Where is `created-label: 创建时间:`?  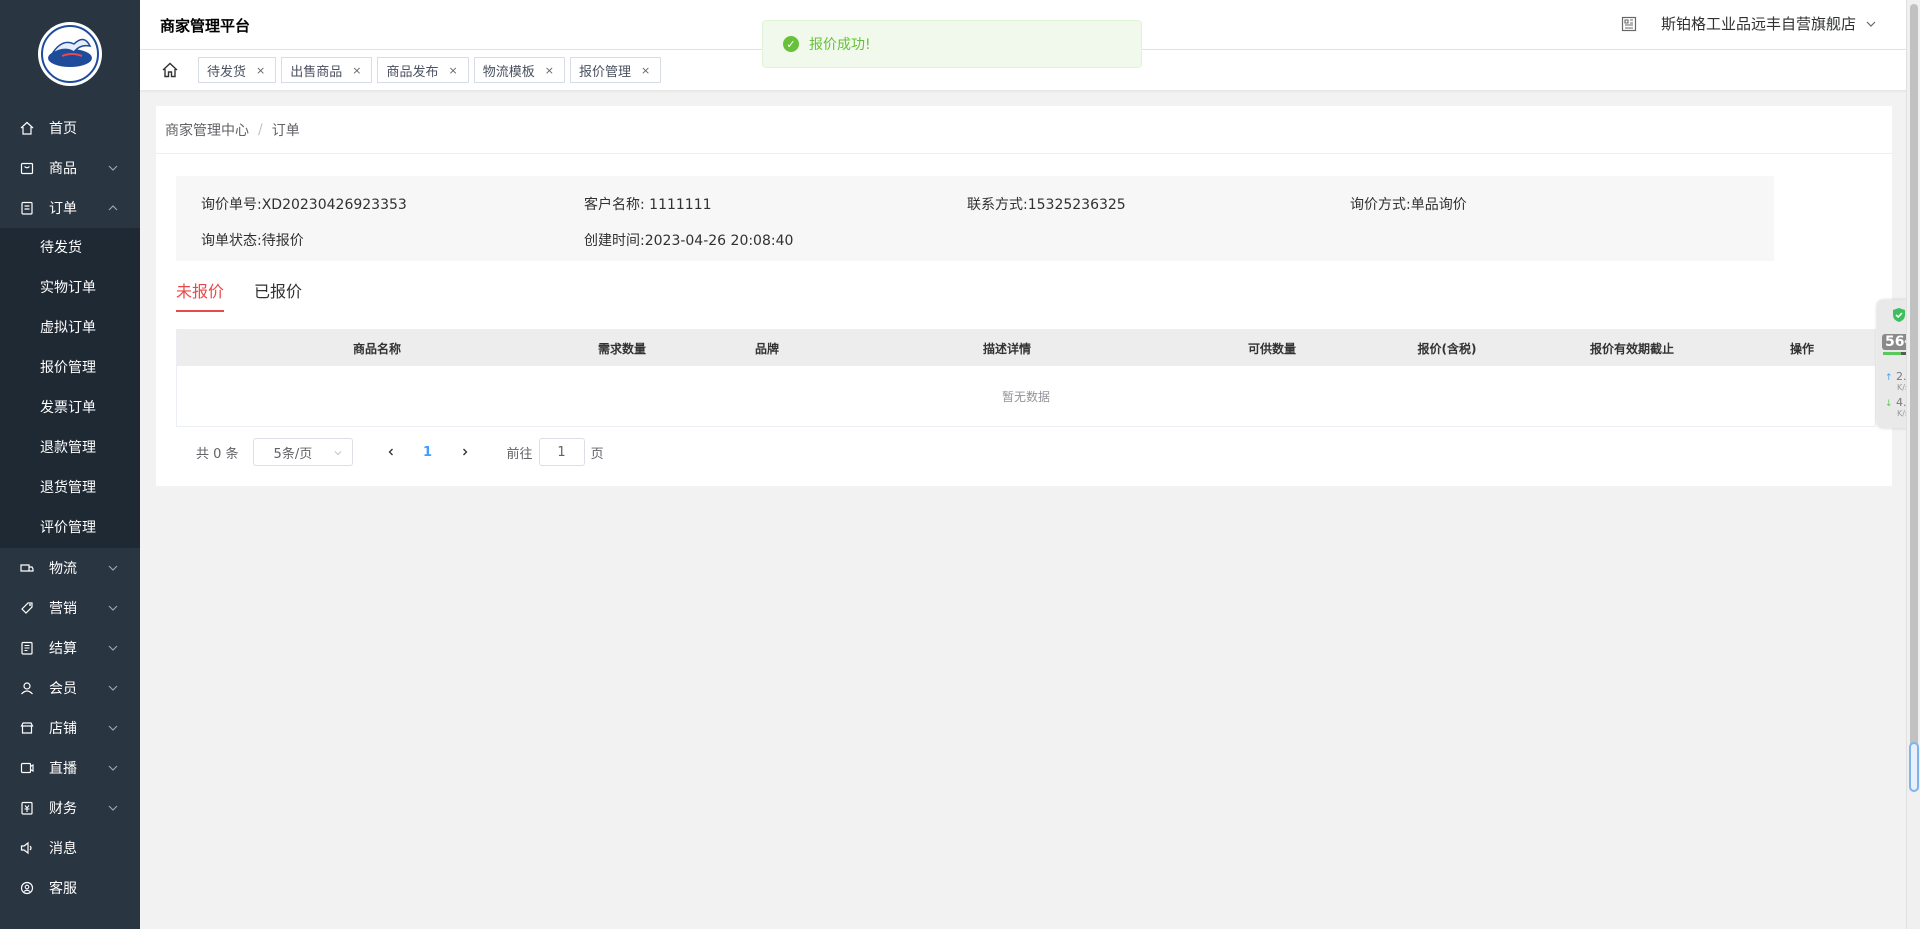 created-label: 创建时间: is located at coordinates (614, 241).